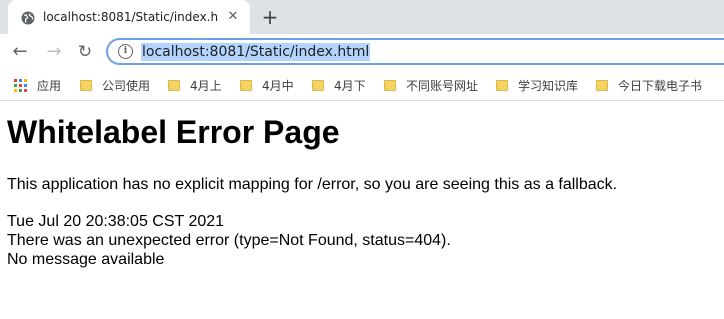  I want to click on bookmark-apps: 应用, so click(37, 85).